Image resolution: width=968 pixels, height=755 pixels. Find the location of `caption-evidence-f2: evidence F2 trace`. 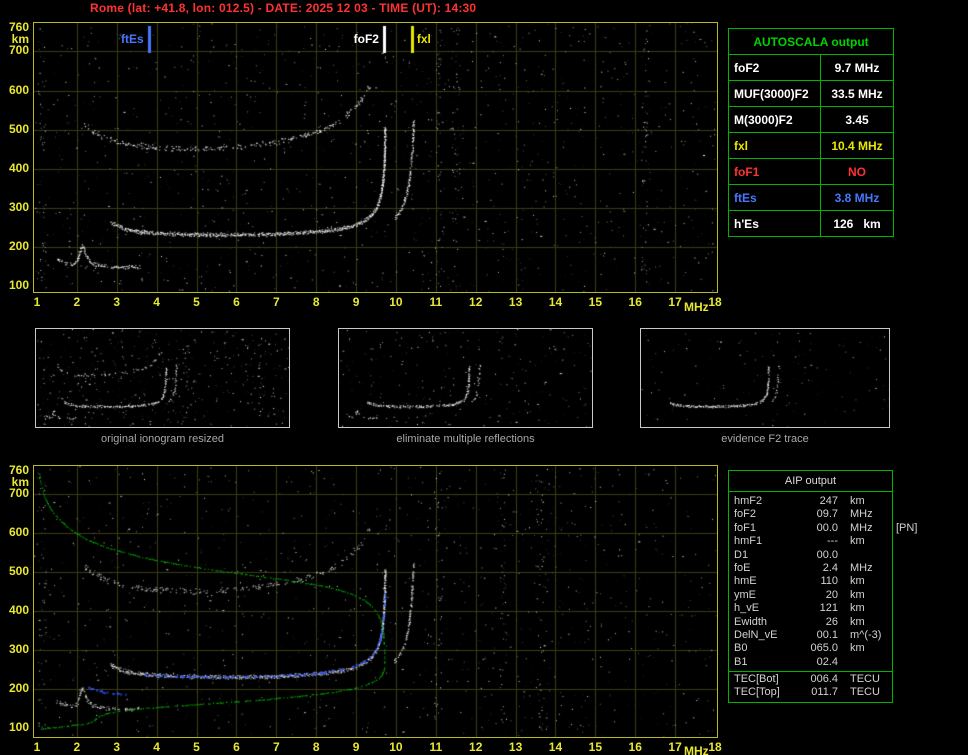

caption-evidence-f2: evidence F2 trace is located at coordinates (765, 439).